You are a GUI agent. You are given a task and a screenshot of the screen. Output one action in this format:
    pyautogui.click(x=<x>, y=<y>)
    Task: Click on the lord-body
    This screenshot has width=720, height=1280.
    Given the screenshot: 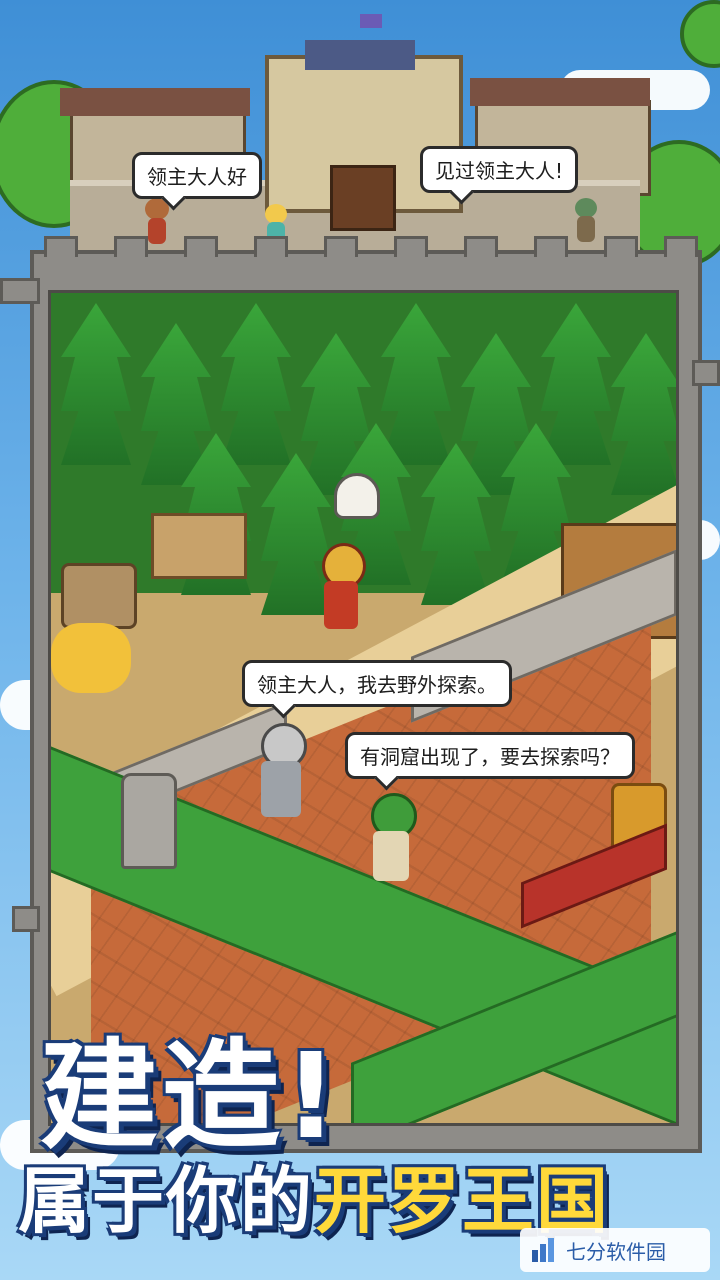 What is the action you would take?
    pyautogui.click(x=341, y=605)
    